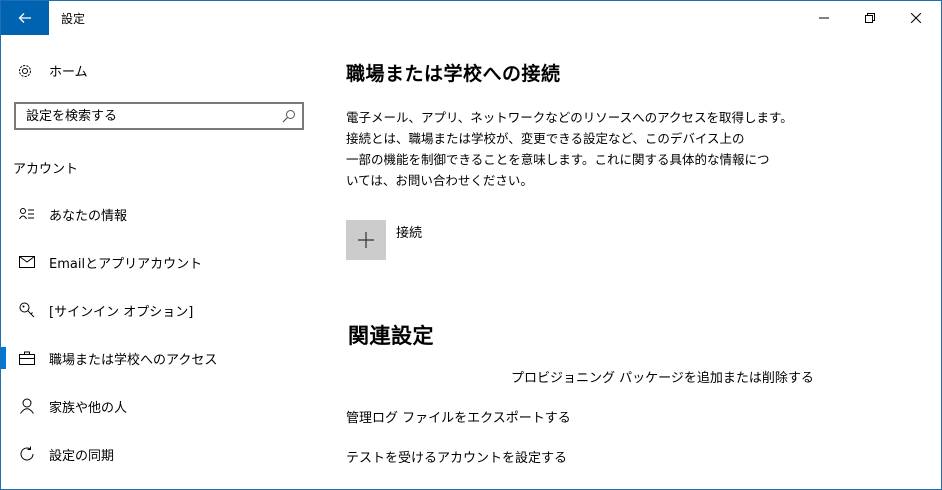 The height and width of the screenshot is (490, 942). Describe the element at coordinates (166, 214) in the screenshot. I see `sidebar-item-your-info: あなたの情報` at that location.